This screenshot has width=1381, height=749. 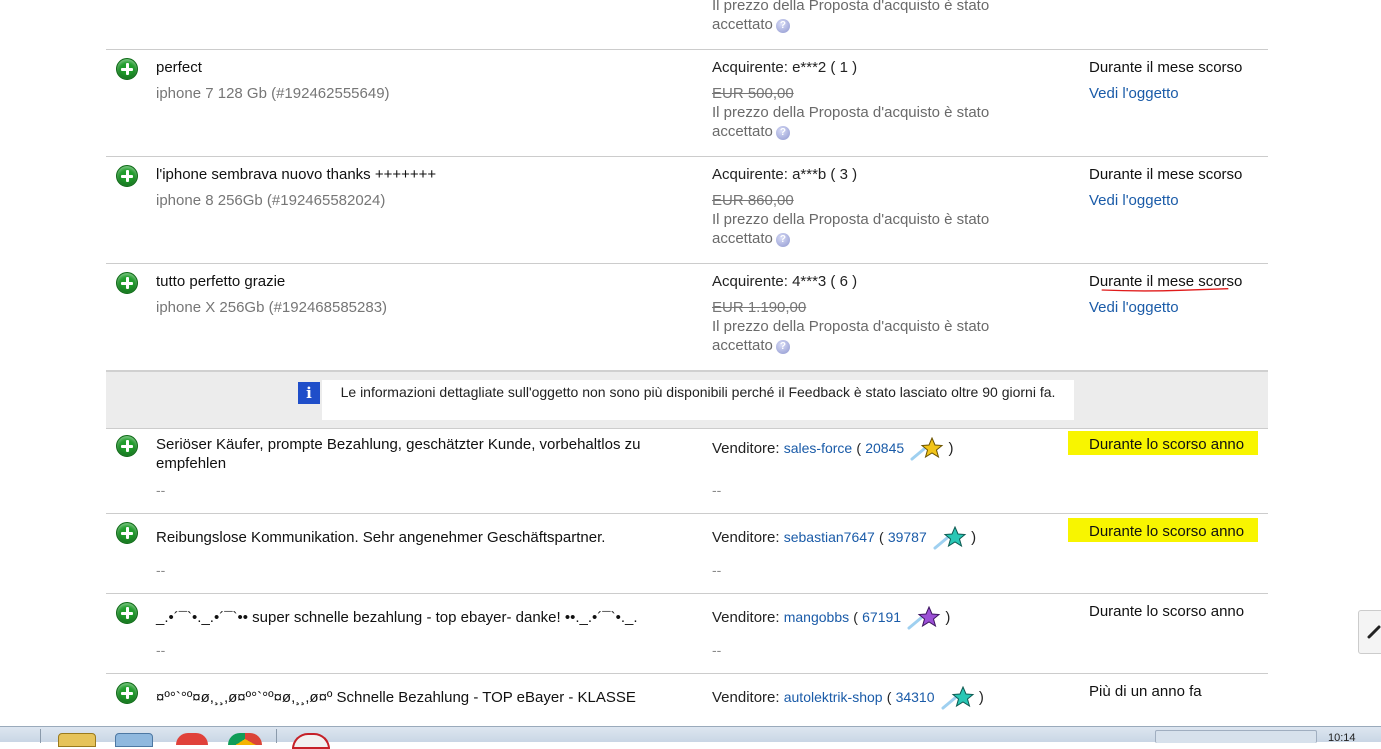 What do you see at coordinates (924, 618) in the screenshot?
I see `purple-shooting-star-icon` at bounding box center [924, 618].